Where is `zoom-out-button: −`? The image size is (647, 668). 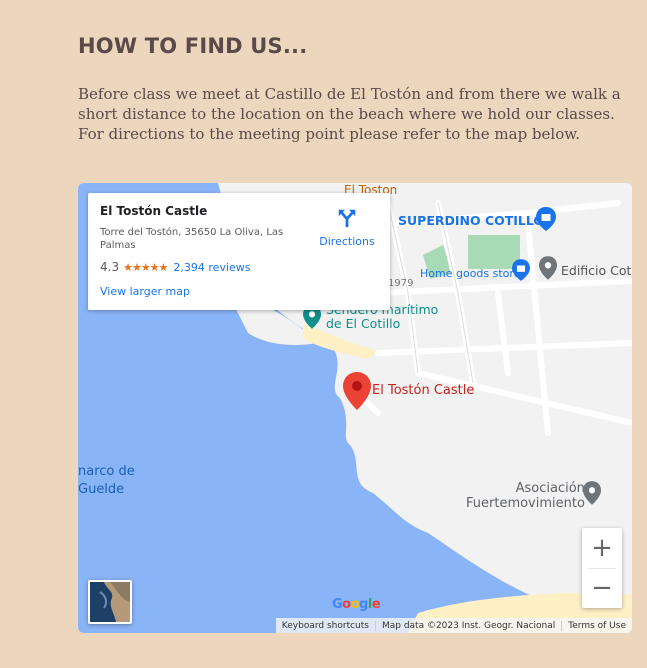
zoom-out-button: − is located at coordinates (602, 588).